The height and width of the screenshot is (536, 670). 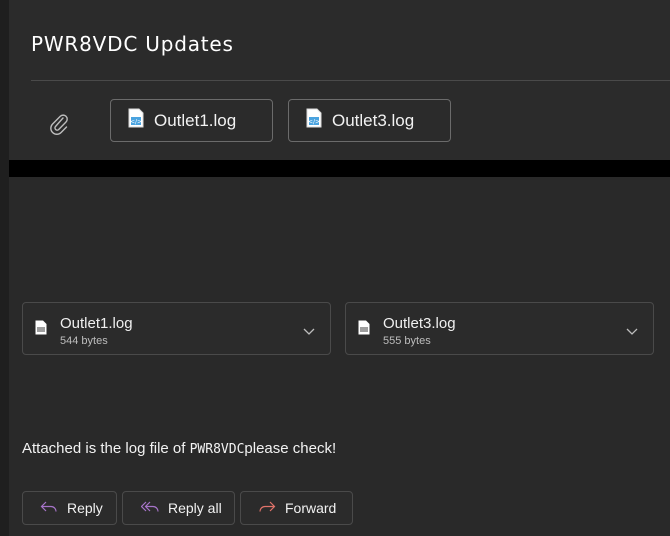 I want to click on reply-label: Reply, so click(x=85, y=508).